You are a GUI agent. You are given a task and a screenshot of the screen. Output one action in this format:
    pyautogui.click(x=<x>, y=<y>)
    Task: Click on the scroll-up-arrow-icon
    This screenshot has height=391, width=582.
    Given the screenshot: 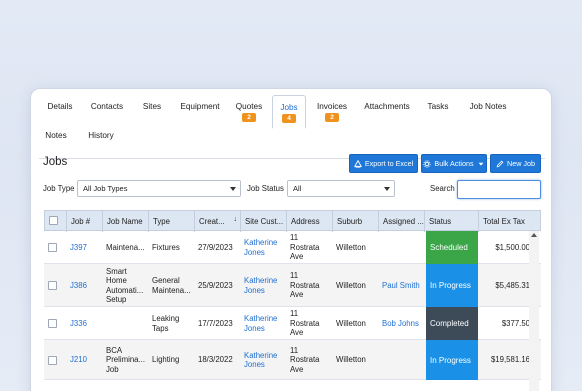 What is the action you would take?
    pyautogui.click(x=534, y=235)
    